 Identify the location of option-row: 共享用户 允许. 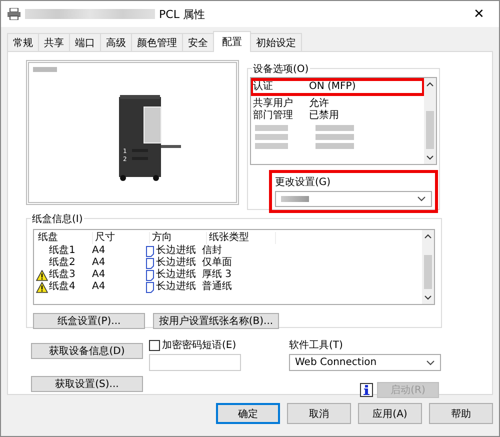
(337, 104).